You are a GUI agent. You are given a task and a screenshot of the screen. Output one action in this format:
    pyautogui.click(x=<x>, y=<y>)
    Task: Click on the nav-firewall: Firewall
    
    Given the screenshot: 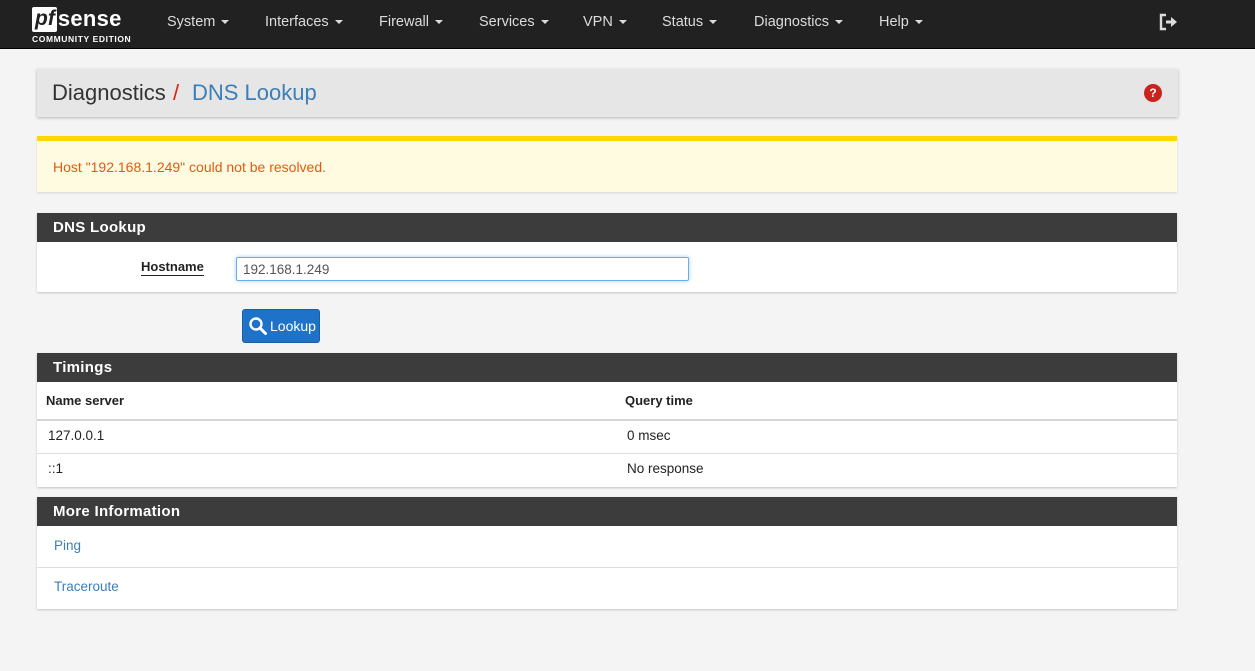 What is the action you would take?
    pyautogui.click(x=411, y=22)
    